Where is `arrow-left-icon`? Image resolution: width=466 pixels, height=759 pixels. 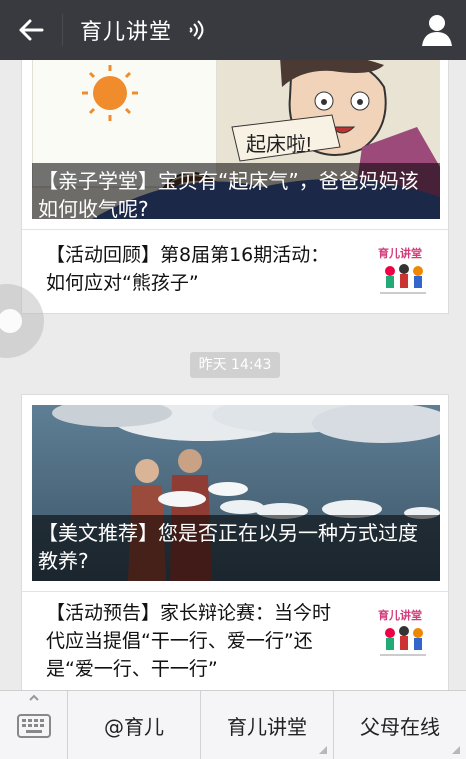
arrow-left-icon is located at coordinates (31, 30).